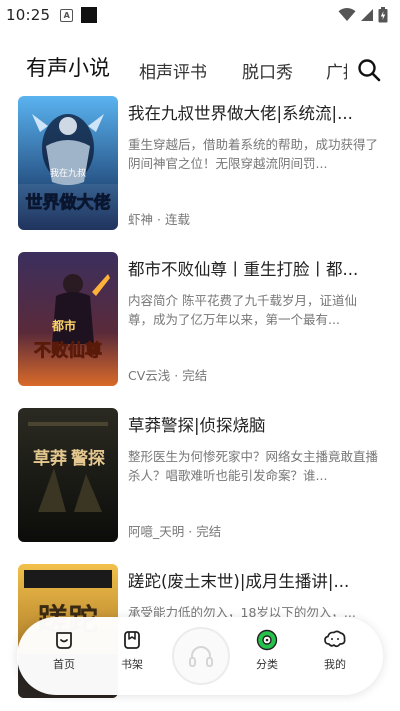  I want to click on battery-icon, so click(383, 15).